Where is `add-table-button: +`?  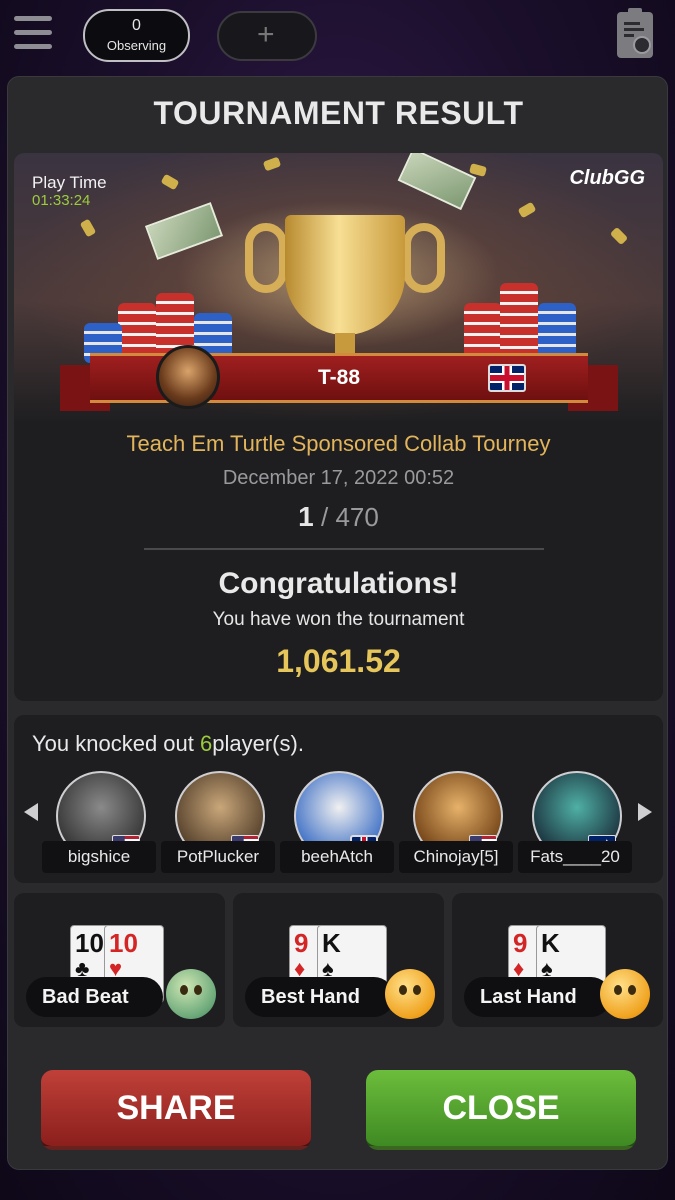
add-table-button: + is located at coordinates (267, 36).